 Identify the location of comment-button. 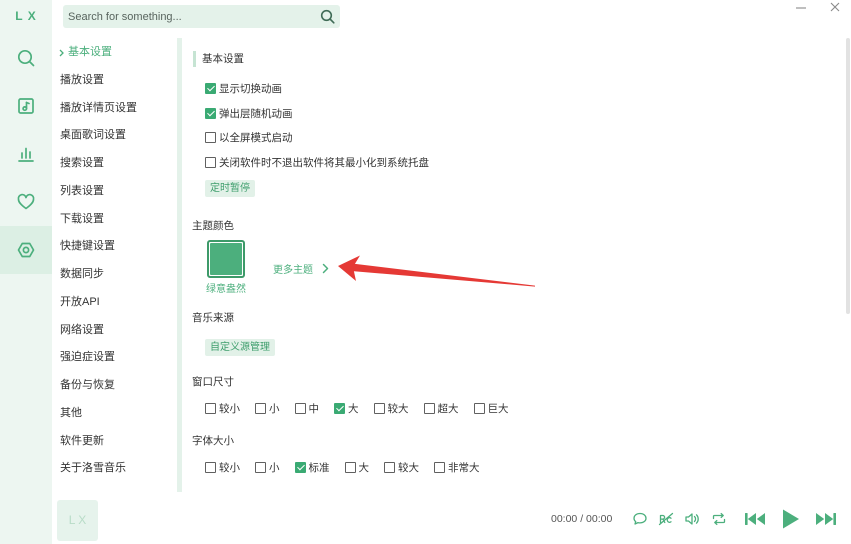
(640, 519).